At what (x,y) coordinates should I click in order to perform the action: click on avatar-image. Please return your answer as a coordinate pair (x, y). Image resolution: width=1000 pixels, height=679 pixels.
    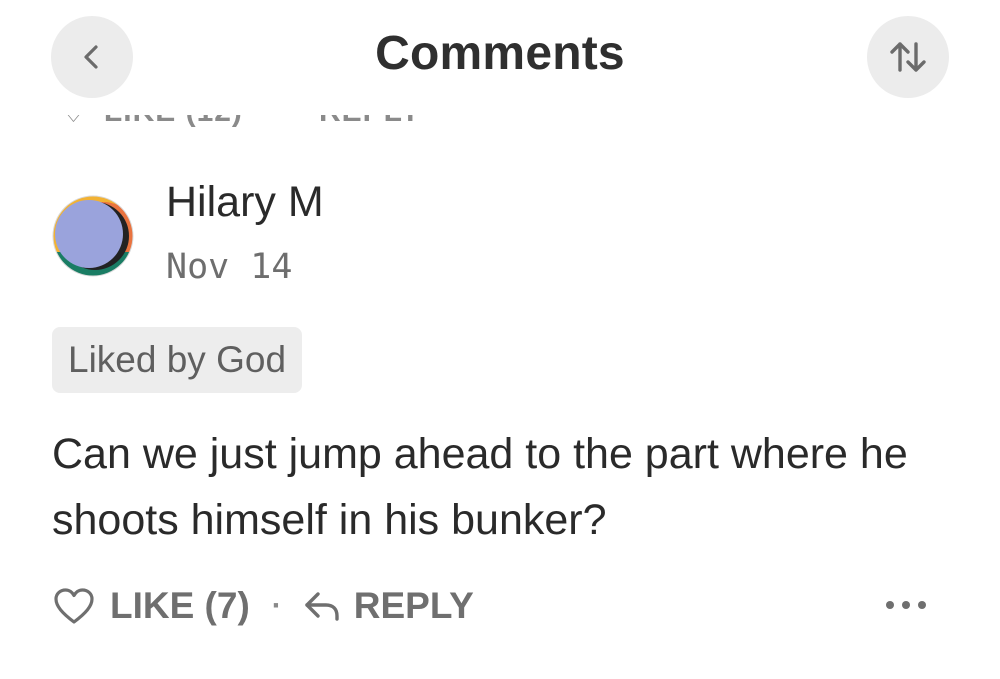
    Looking at the image, I should click on (93, 236).